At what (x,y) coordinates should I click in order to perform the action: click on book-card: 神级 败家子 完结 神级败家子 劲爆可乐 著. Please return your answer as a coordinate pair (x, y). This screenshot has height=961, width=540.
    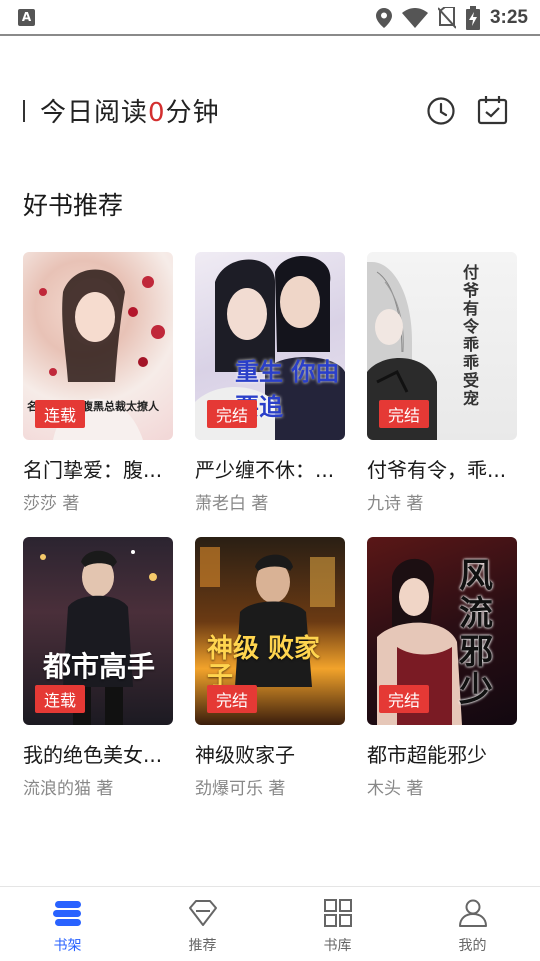
    Looking at the image, I should click on (270, 668).